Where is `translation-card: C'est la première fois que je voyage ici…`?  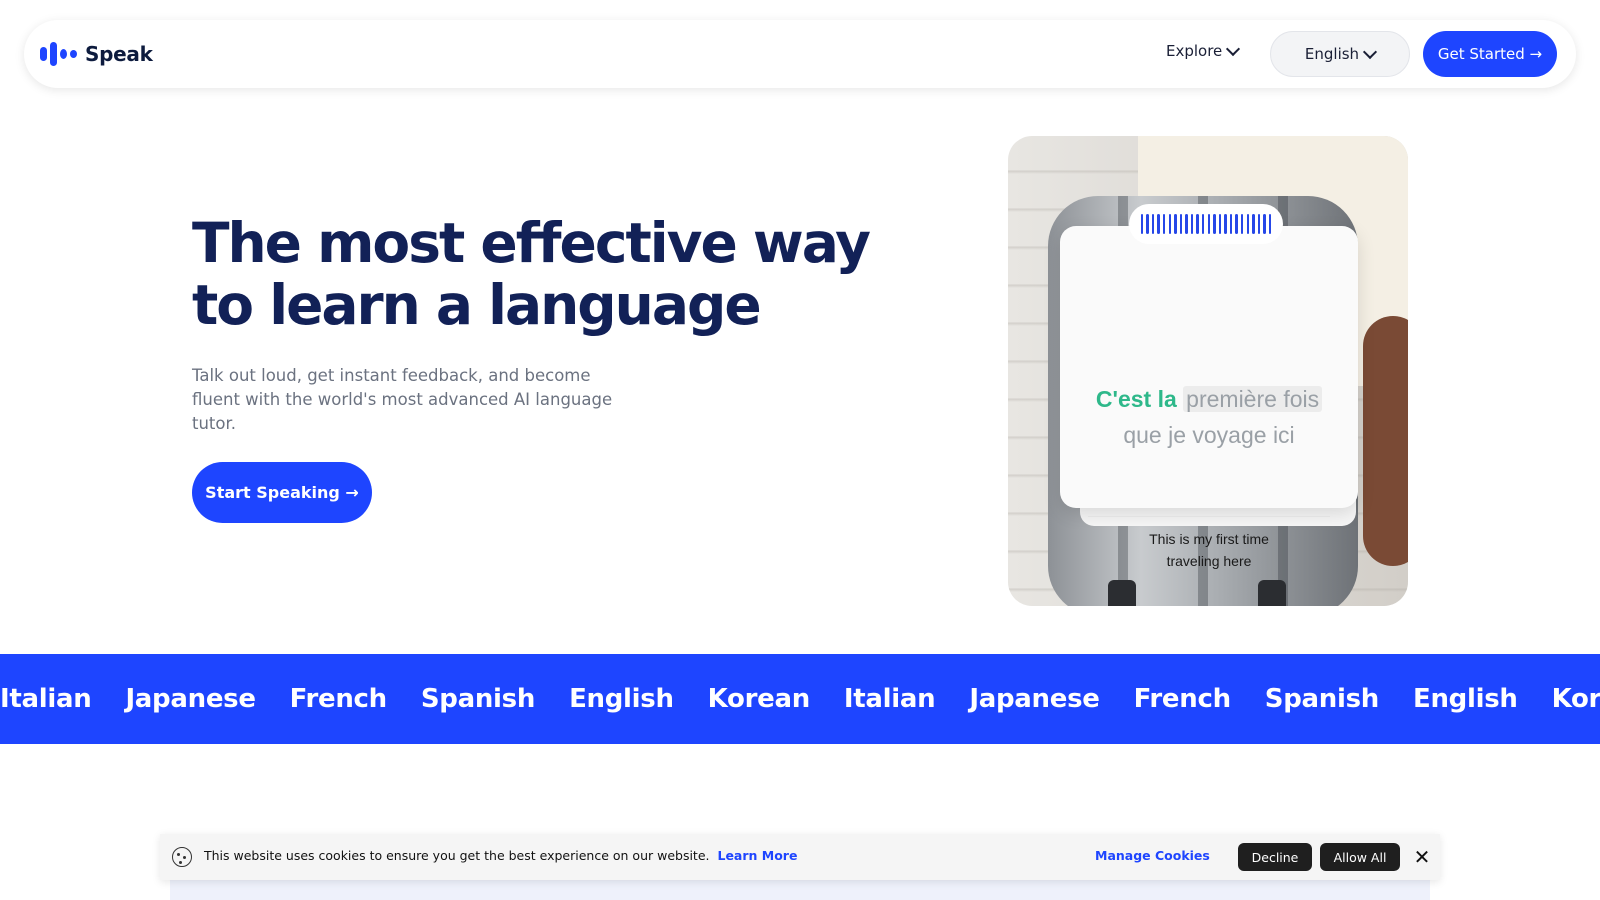
translation-card: C'est la première fois que je voyage ici… is located at coordinates (1209, 397).